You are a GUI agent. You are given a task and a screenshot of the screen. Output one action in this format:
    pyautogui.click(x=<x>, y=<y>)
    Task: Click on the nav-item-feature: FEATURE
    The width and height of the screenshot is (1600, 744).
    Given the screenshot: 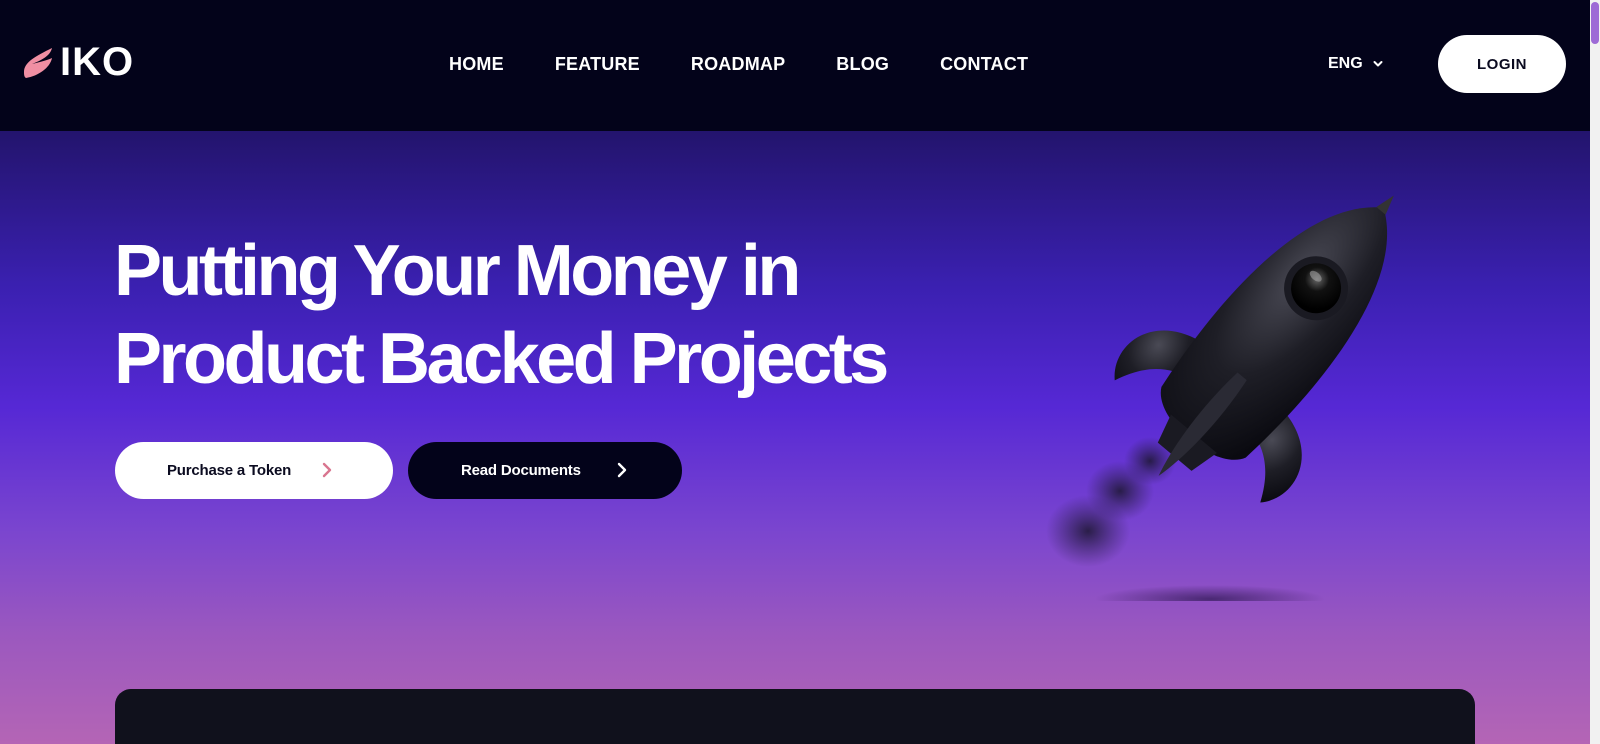 What is the action you would take?
    pyautogui.click(x=597, y=64)
    